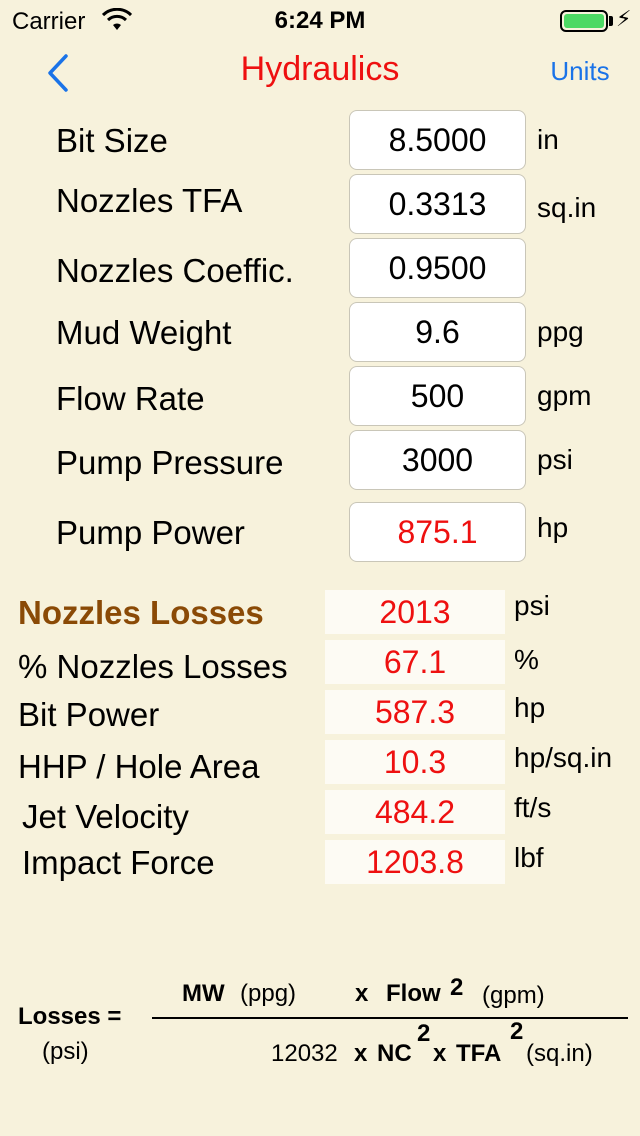  What do you see at coordinates (517, 1031) in the screenshot?
I see `formula-tfa-exp: 2` at bounding box center [517, 1031].